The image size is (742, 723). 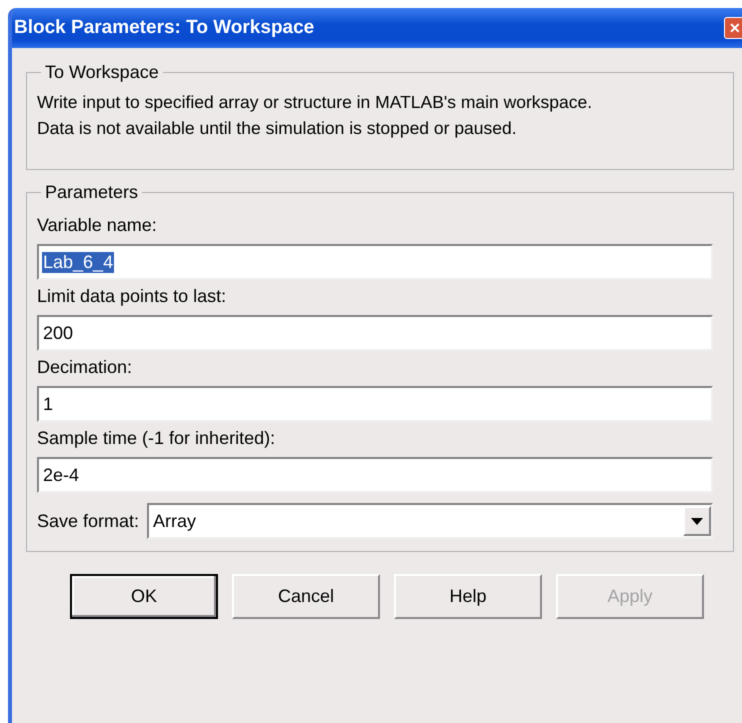 What do you see at coordinates (85, 367) in the screenshot?
I see `field-label: Decimation:` at bounding box center [85, 367].